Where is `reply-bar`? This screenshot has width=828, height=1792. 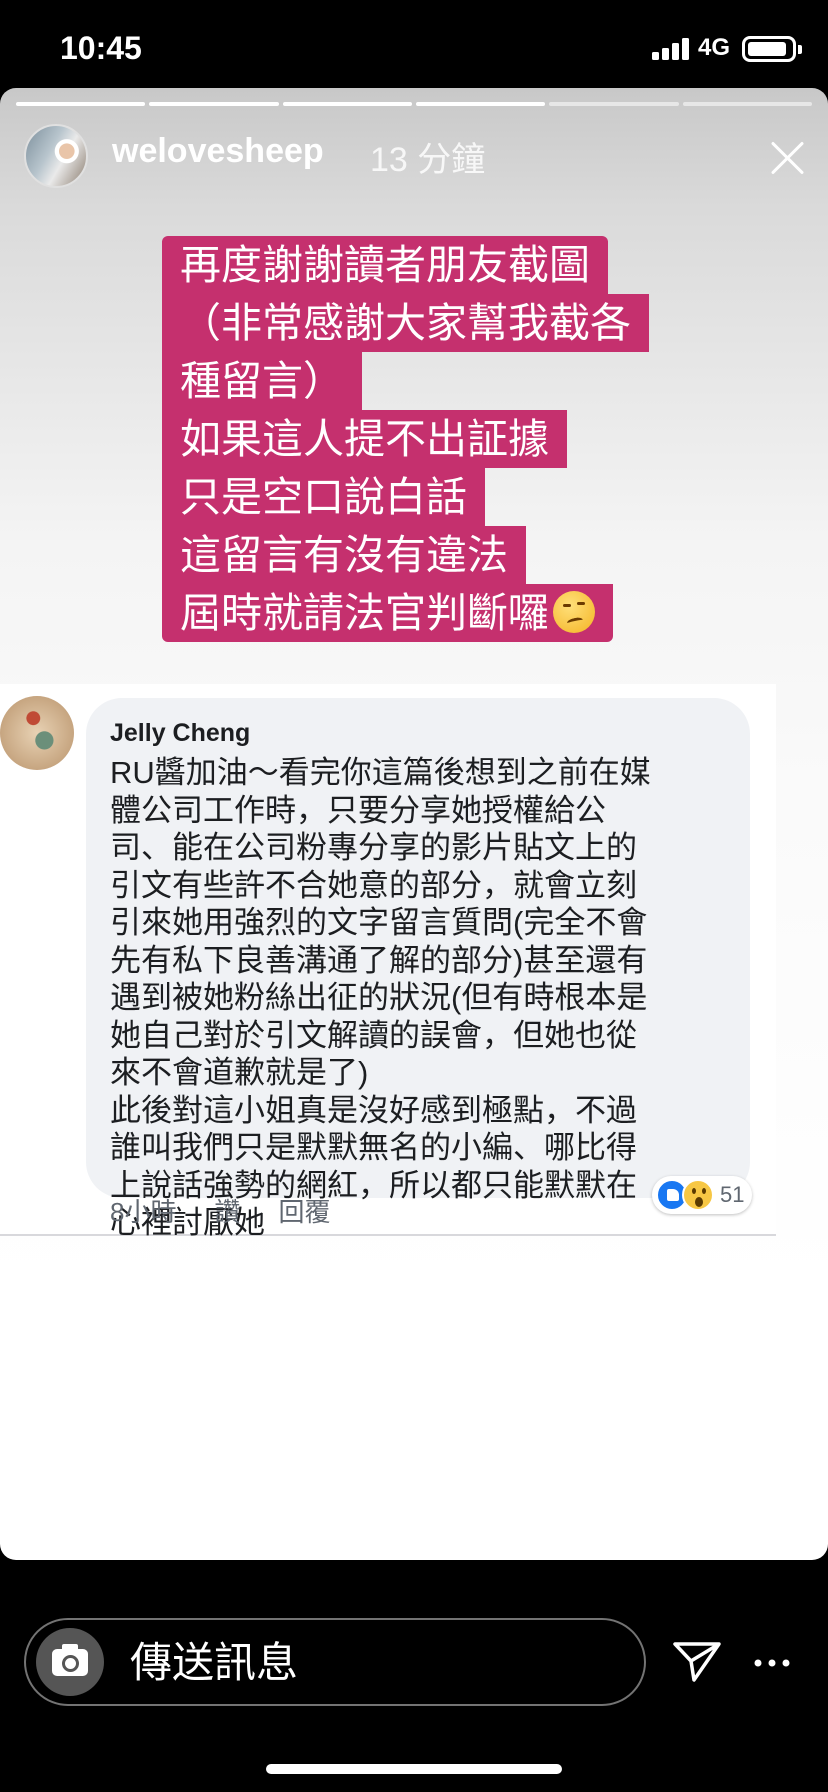
reply-bar is located at coordinates (335, 1662).